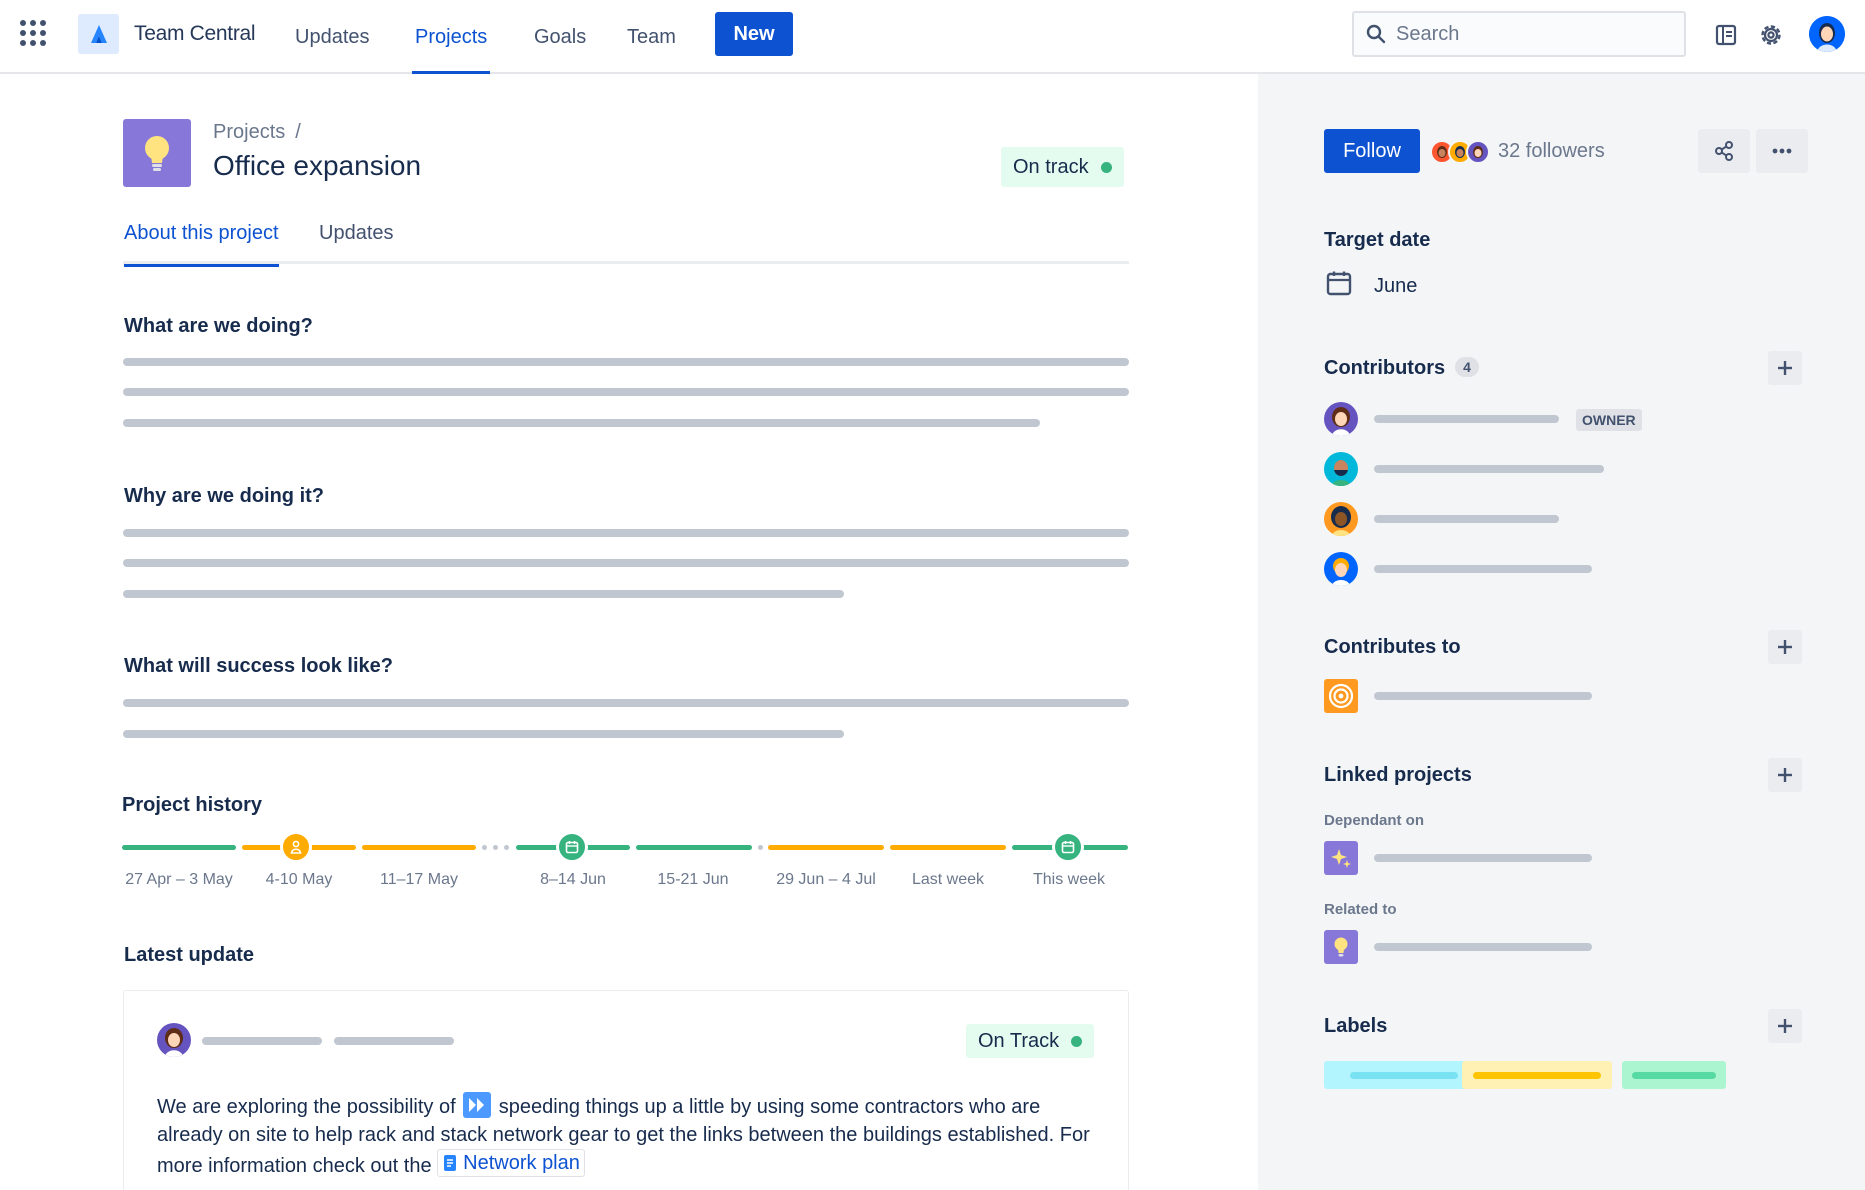 The image size is (1865, 1190). What do you see at coordinates (98, 34) in the screenshot?
I see `team-central-logo` at bounding box center [98, 34].